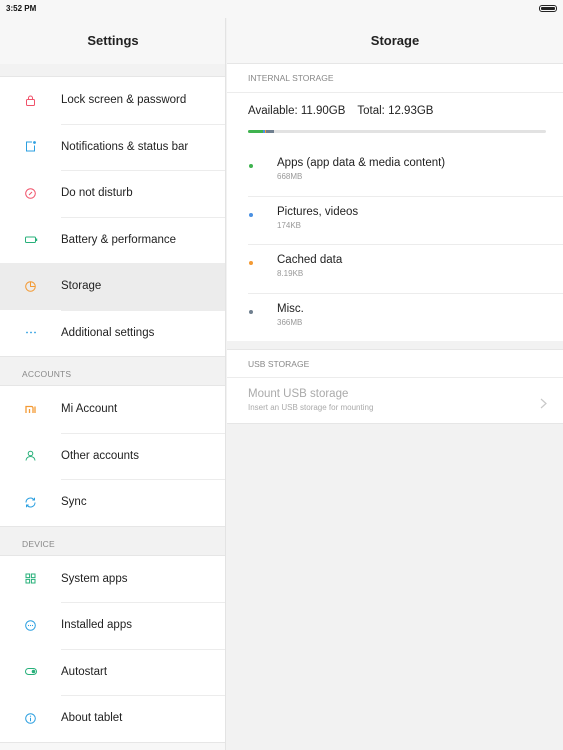  What do you see at coordinates (94, 578) in the screenshot?
I see `sidebar-item-label: System apps` at bounding box center [94, 578].